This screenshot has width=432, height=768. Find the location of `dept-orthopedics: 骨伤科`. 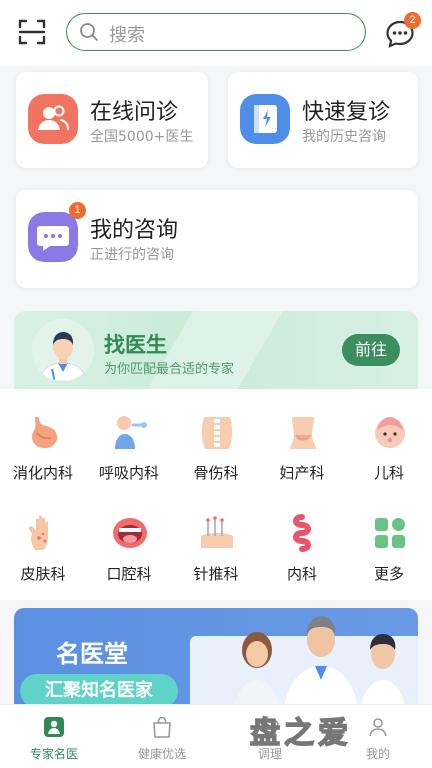

dept-orthopedics: 骨伤科 is located at coordinates (216, 435).